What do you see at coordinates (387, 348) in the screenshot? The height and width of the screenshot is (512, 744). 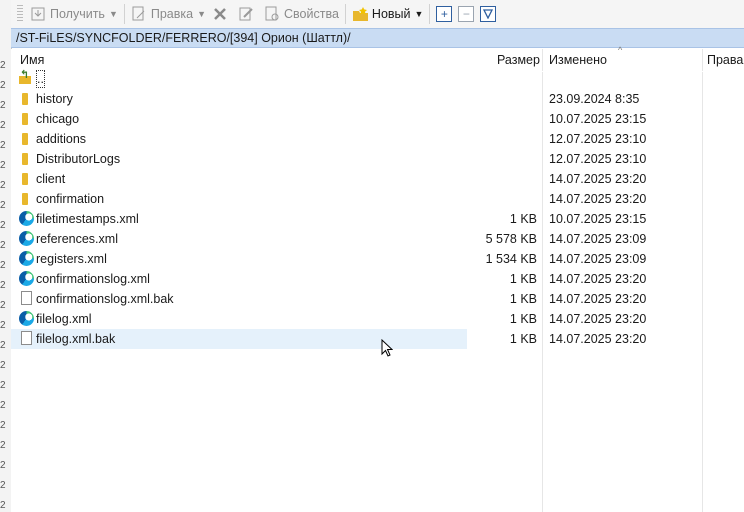 I see `mouse-cursor-icon` at bounding box center [387, 348].